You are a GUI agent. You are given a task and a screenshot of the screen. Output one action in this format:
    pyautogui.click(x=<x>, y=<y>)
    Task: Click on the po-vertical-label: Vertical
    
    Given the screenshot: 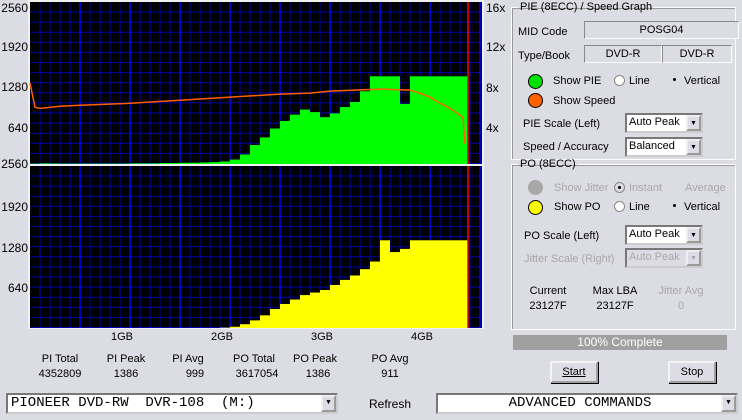 What is the action you would take?
    pyautogui.click(x=702, y=207)
    